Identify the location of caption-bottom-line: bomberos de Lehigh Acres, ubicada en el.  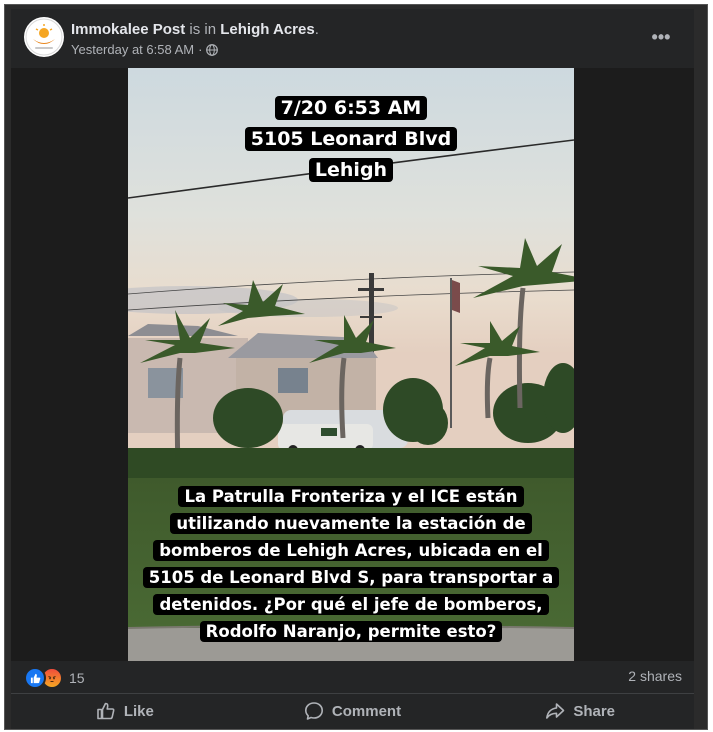
(351, 550).